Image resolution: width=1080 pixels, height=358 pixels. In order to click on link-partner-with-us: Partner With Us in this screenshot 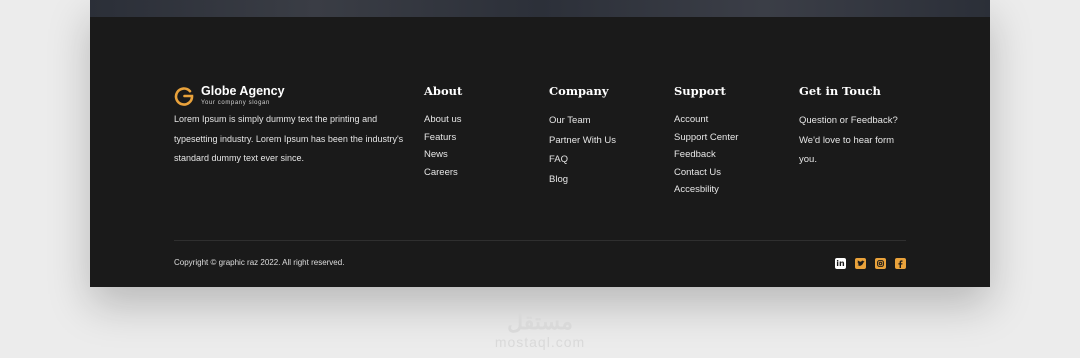, I will do `click(582, 141)`.